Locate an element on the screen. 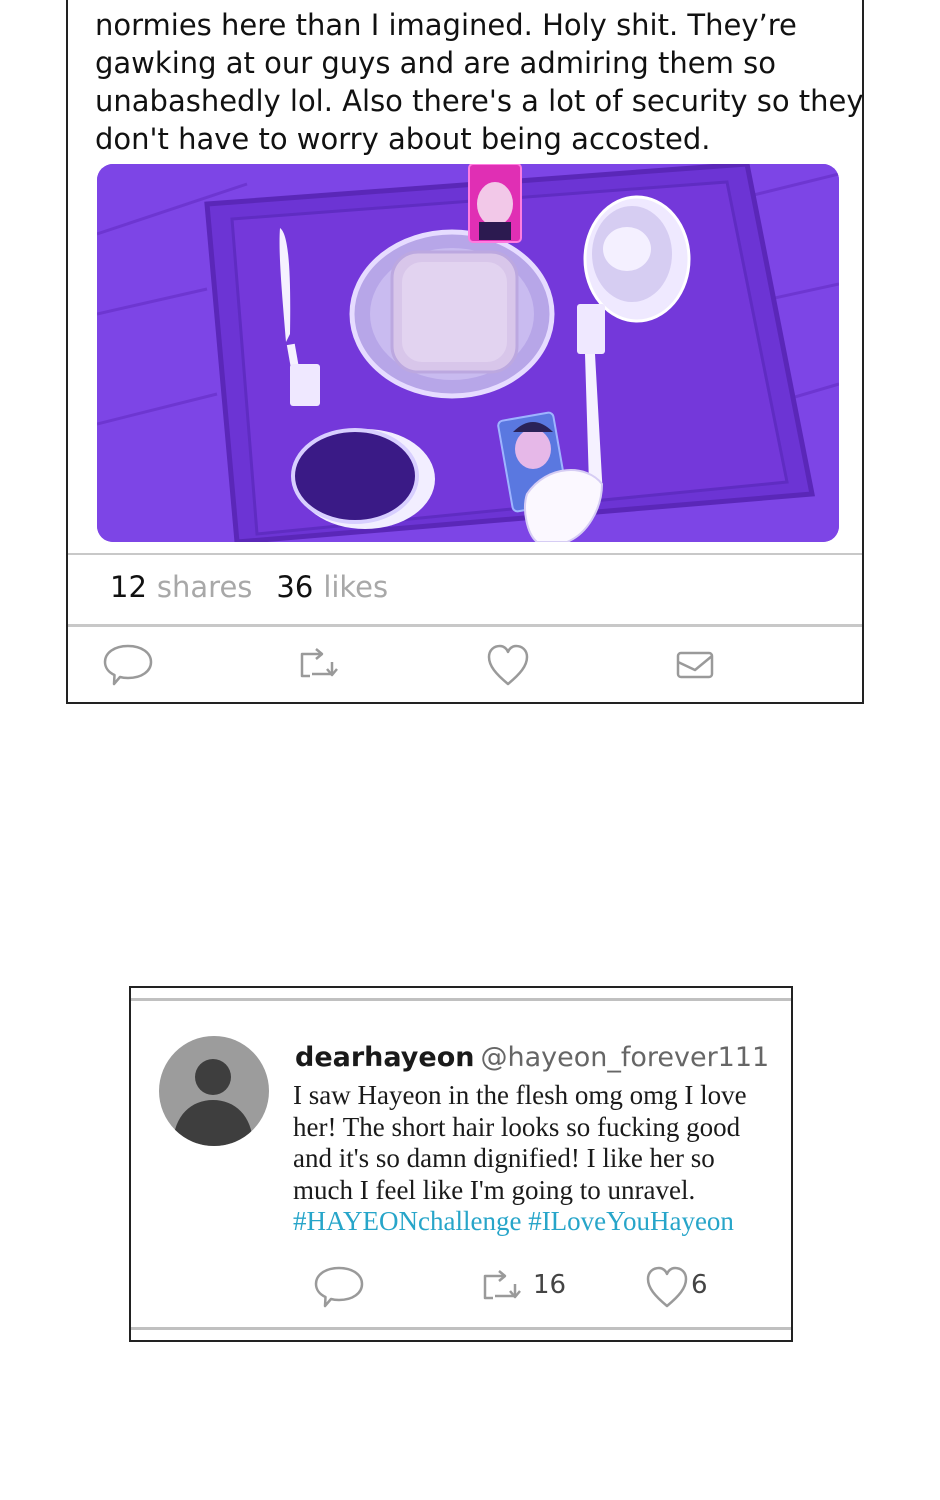 Image resolution: width=940 pixels, height=1500 pixels. like-count: 6 is located at coordinates (699, 1285).